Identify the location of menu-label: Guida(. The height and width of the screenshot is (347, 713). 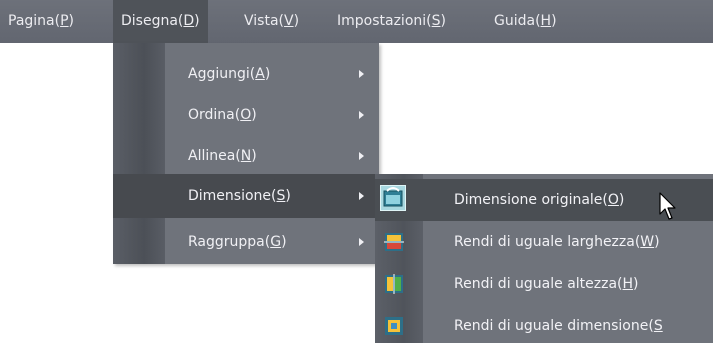
(517, 21).